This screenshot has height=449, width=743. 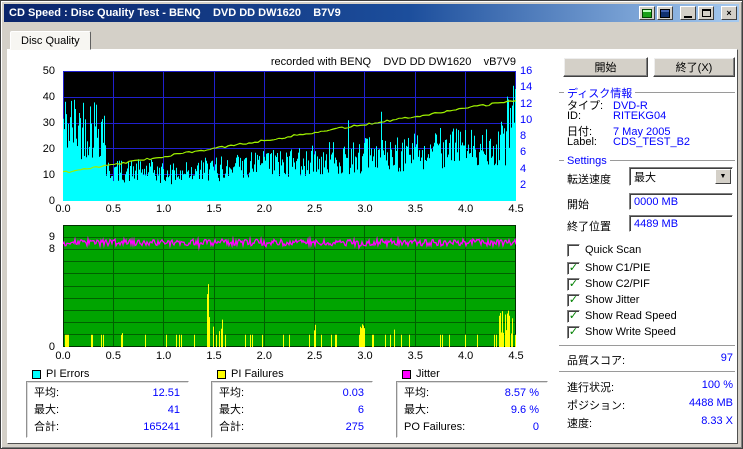 What do you see at coordinates (573, 250) in the screenshot?
I see `quick-scan-checkbox` at bounding box center [573, 250].